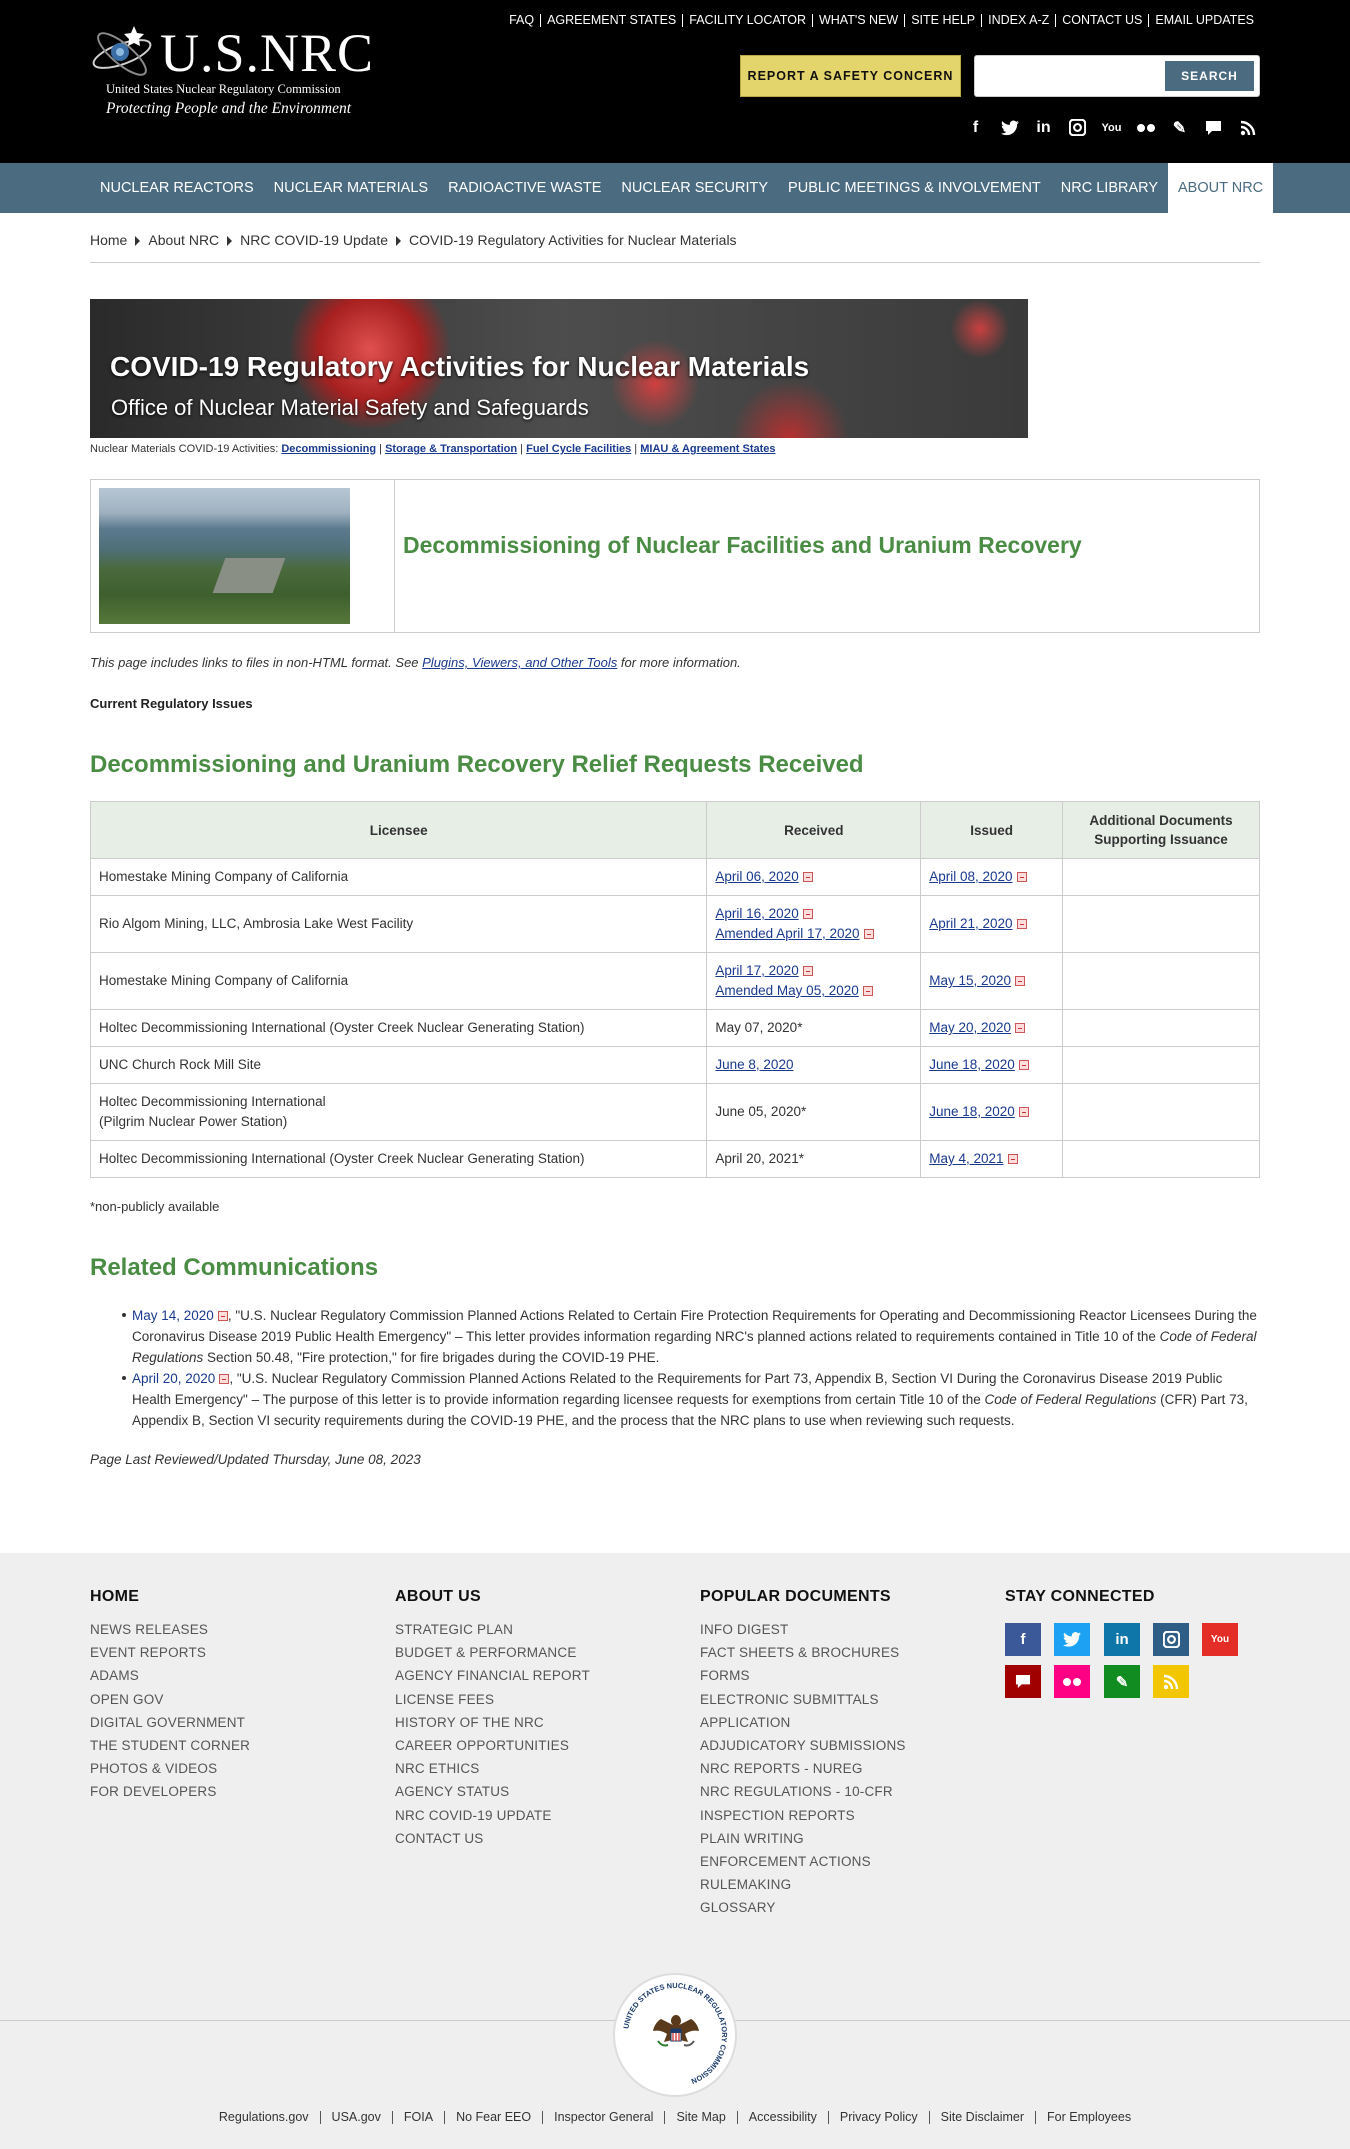 This screenshot has width=1350, height=2149. What do you see at coordinates (707, 449) in the screenshot?
I see `link-miau-agreement-states: MIAU & Agreement States` at bounding box center [707, 449].